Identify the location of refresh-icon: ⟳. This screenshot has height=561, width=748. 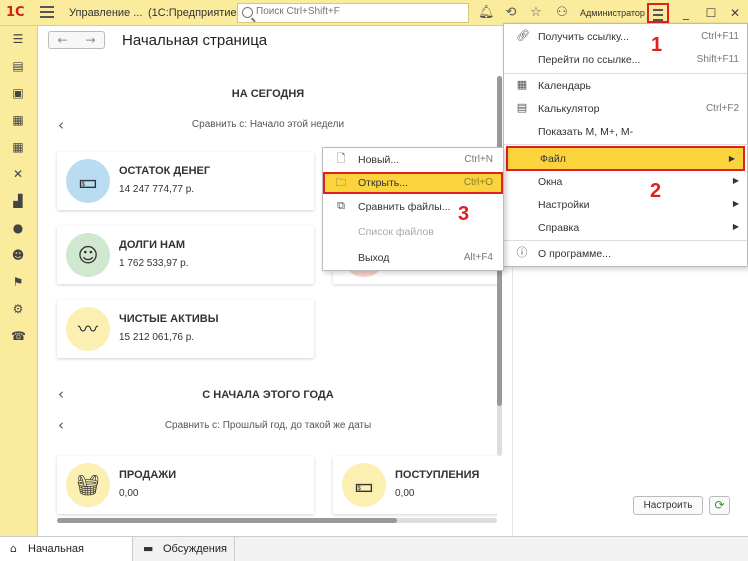
(719, 505).